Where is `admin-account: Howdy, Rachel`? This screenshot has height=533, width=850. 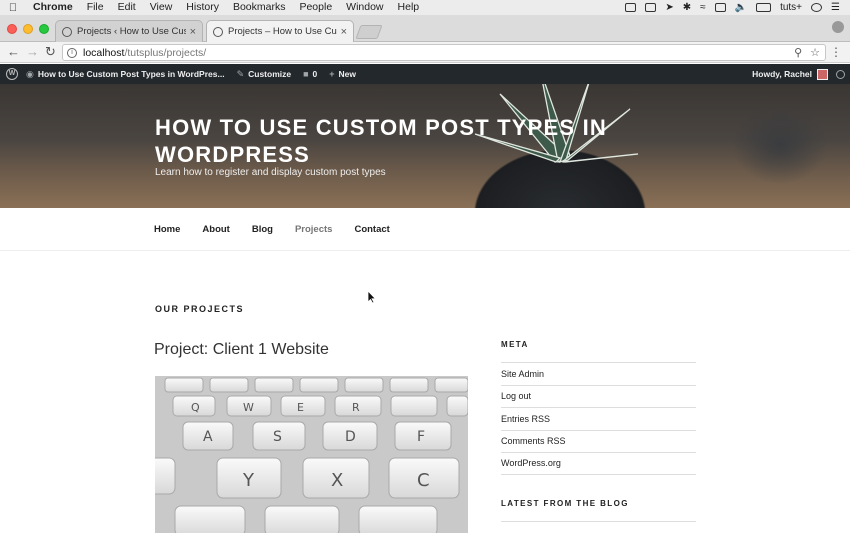
admin-account: Howdy, Rachel is located at coordinates (790, 74).